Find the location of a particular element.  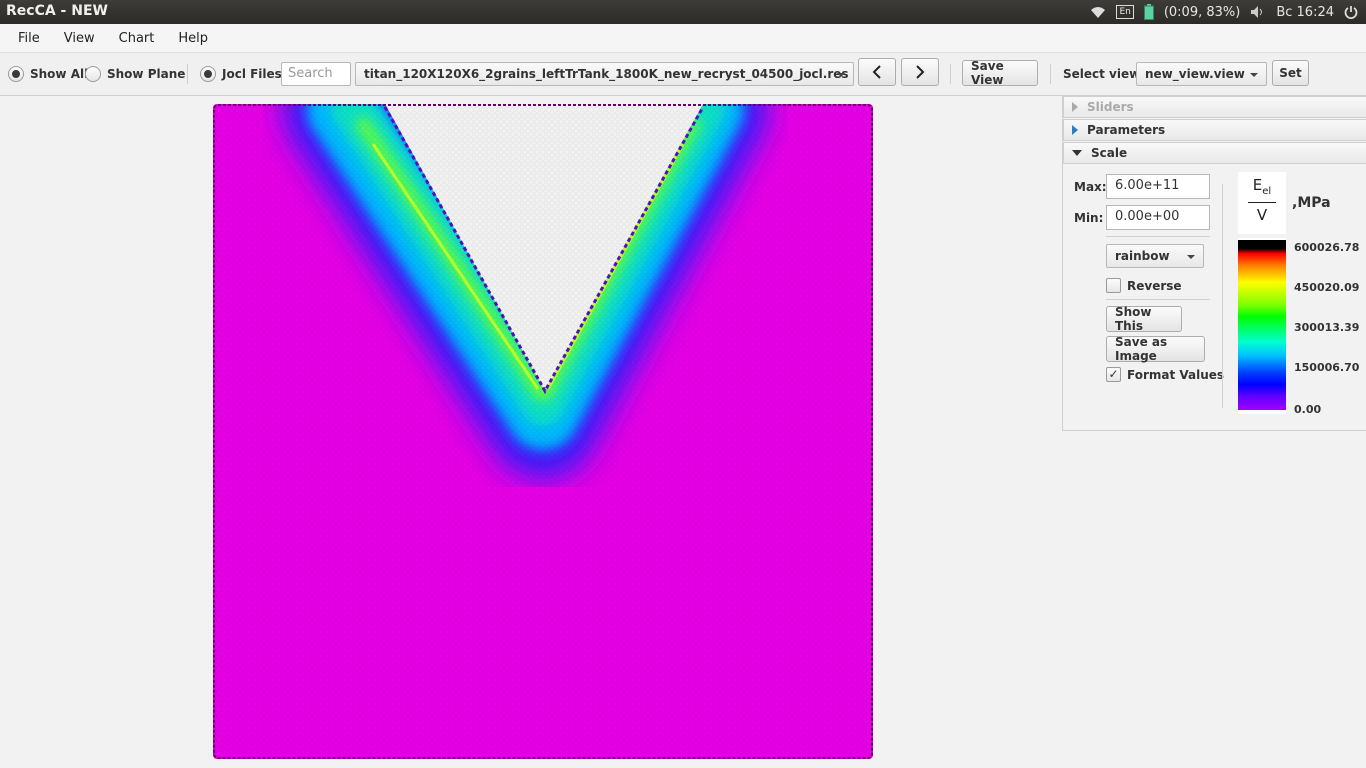

unit-numerator: Eel is located at coordinates (1262, 186).